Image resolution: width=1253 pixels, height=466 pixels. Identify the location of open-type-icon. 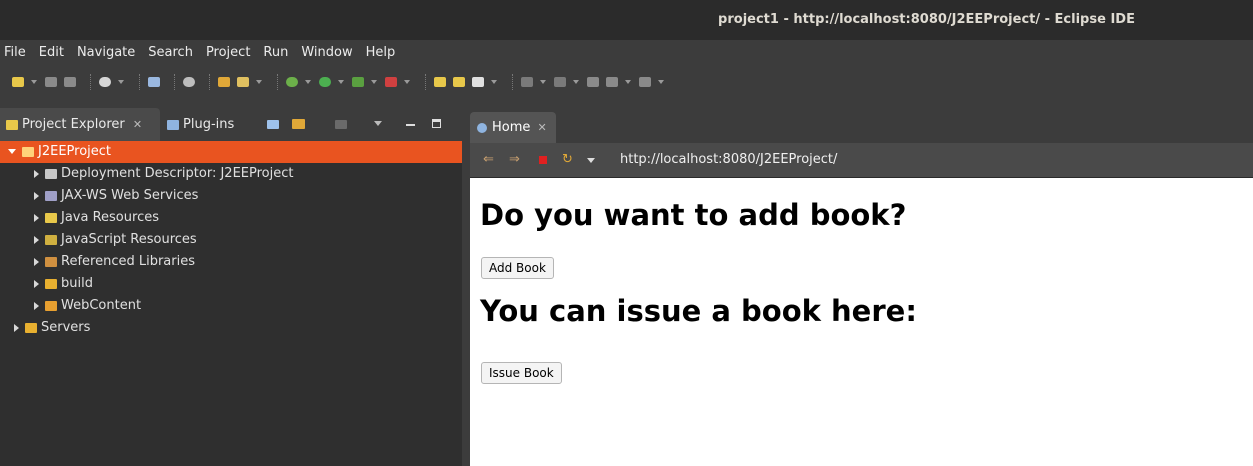
(440, 82).